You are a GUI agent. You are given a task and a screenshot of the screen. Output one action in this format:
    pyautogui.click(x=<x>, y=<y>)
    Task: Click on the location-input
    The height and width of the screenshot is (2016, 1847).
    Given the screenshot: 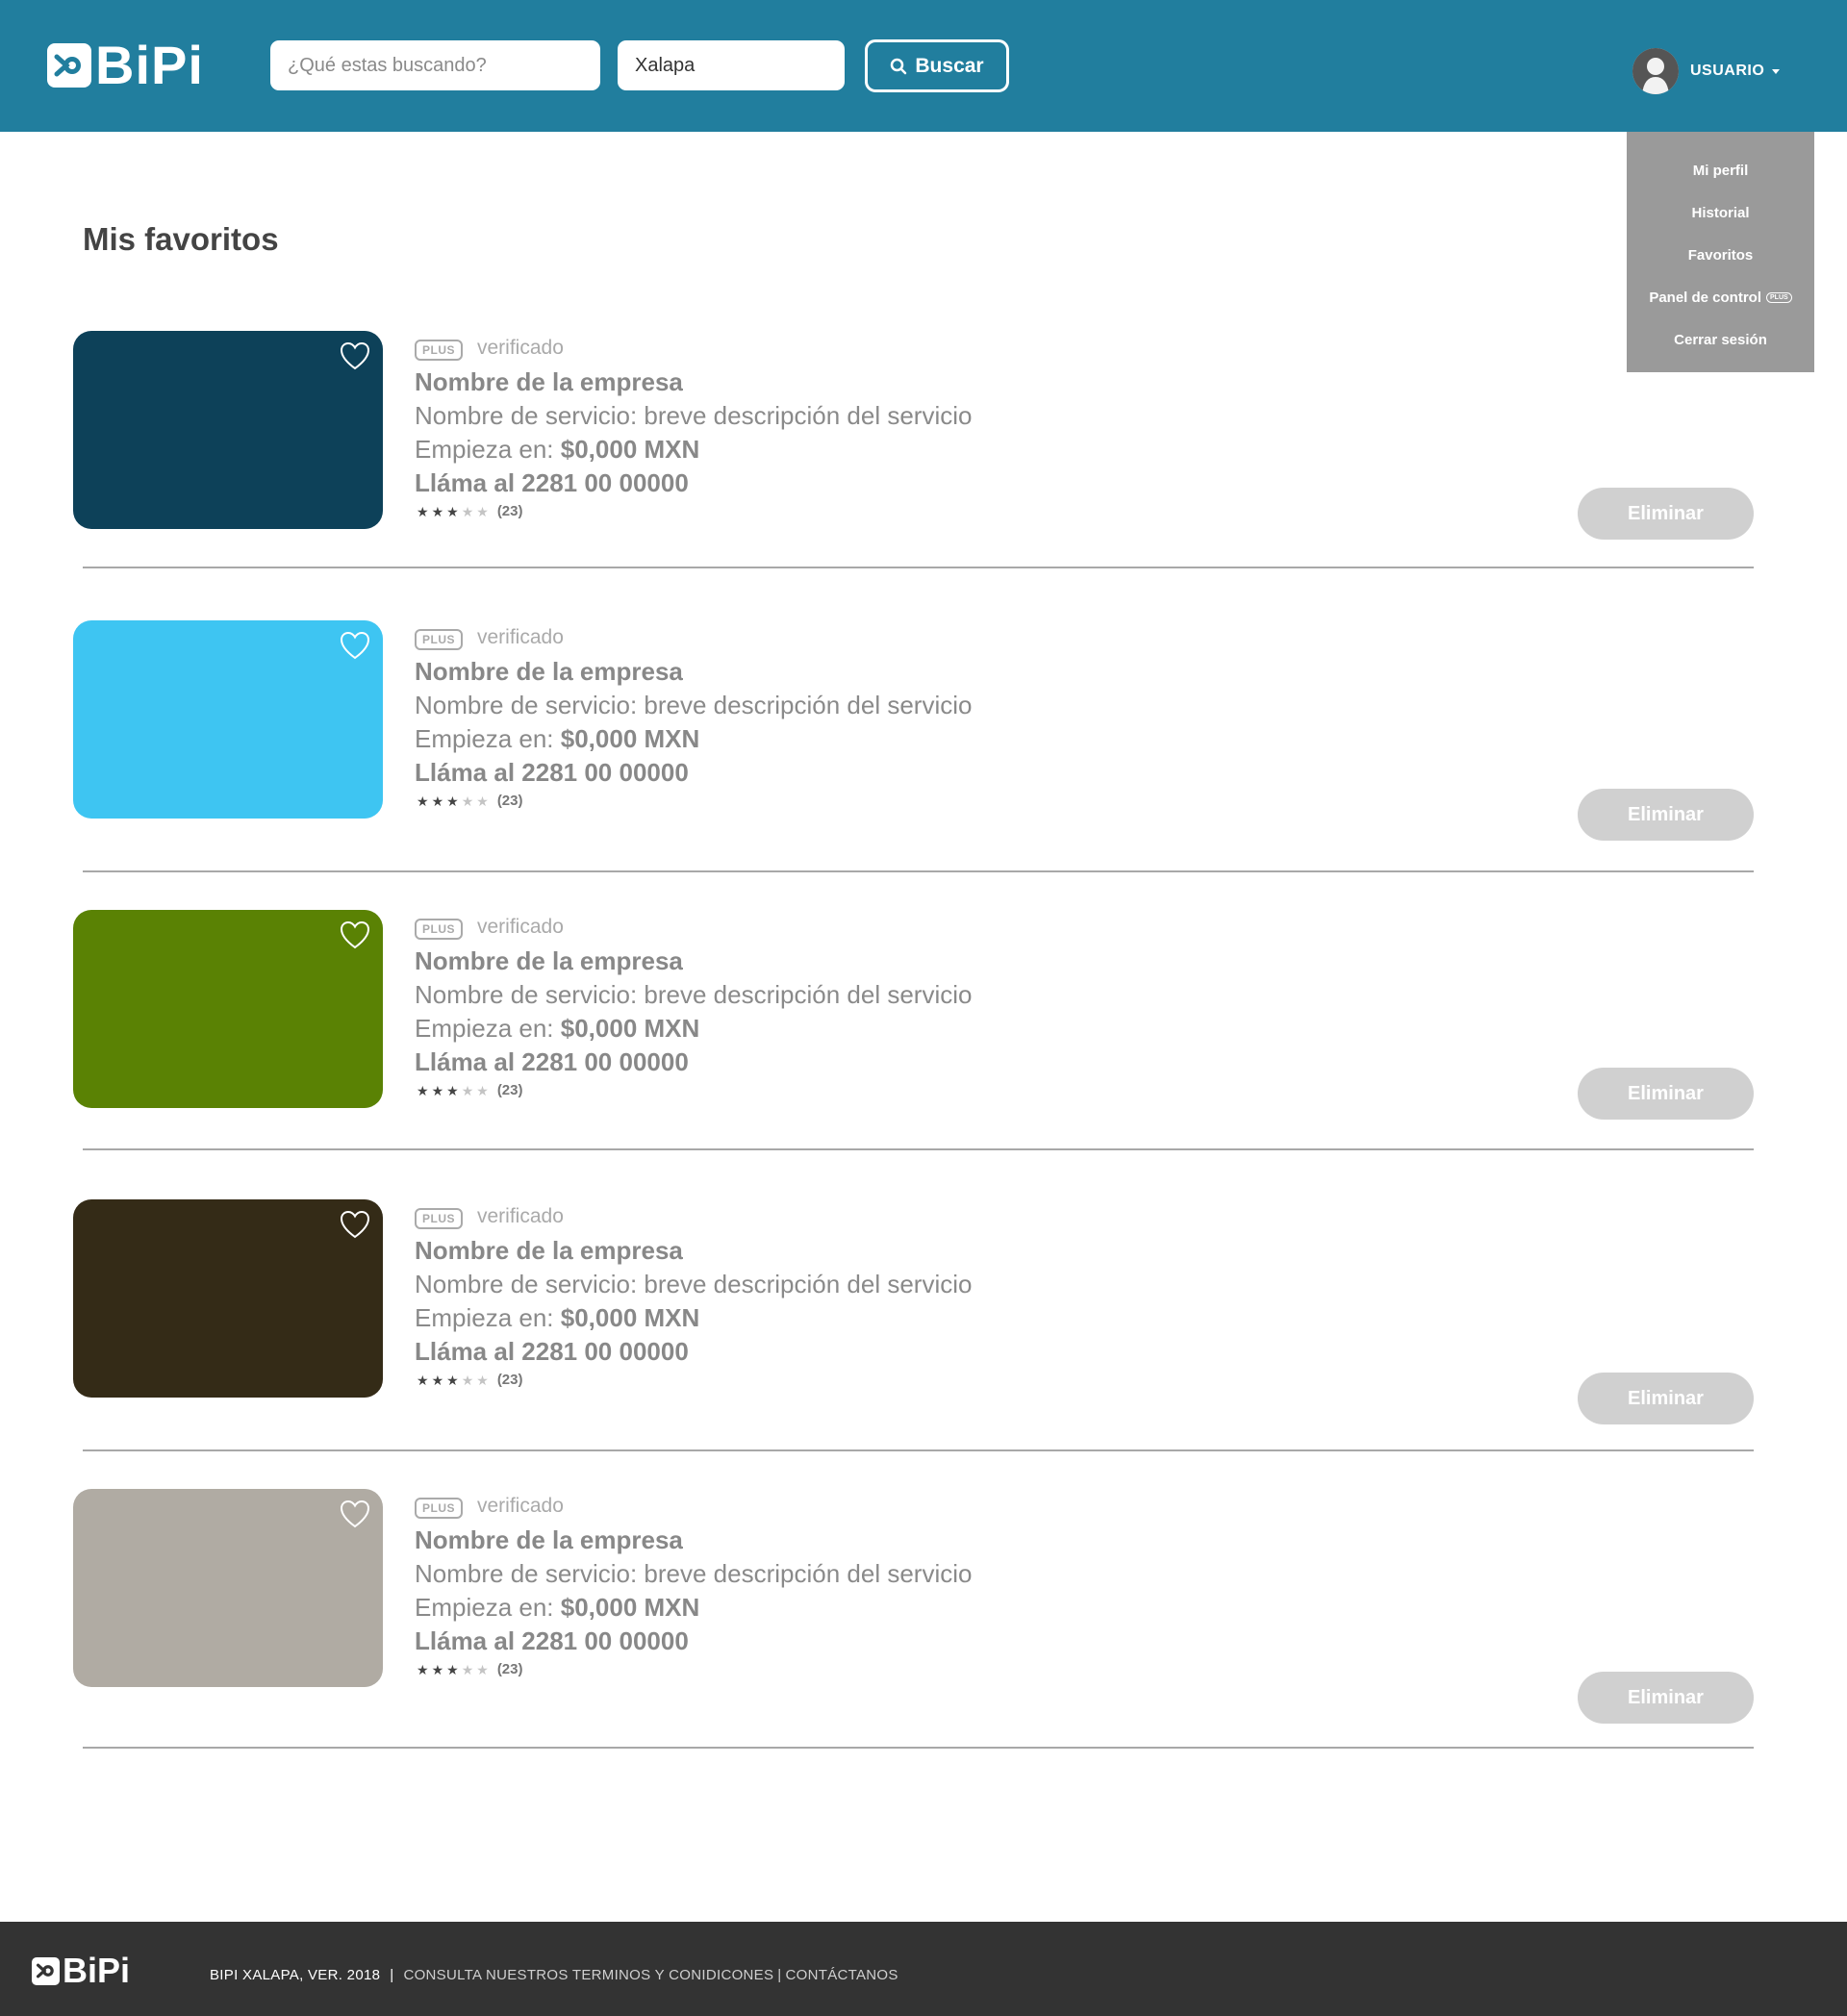 What is the action you would take?
    pyautogui.click(x=732, y=65)
    